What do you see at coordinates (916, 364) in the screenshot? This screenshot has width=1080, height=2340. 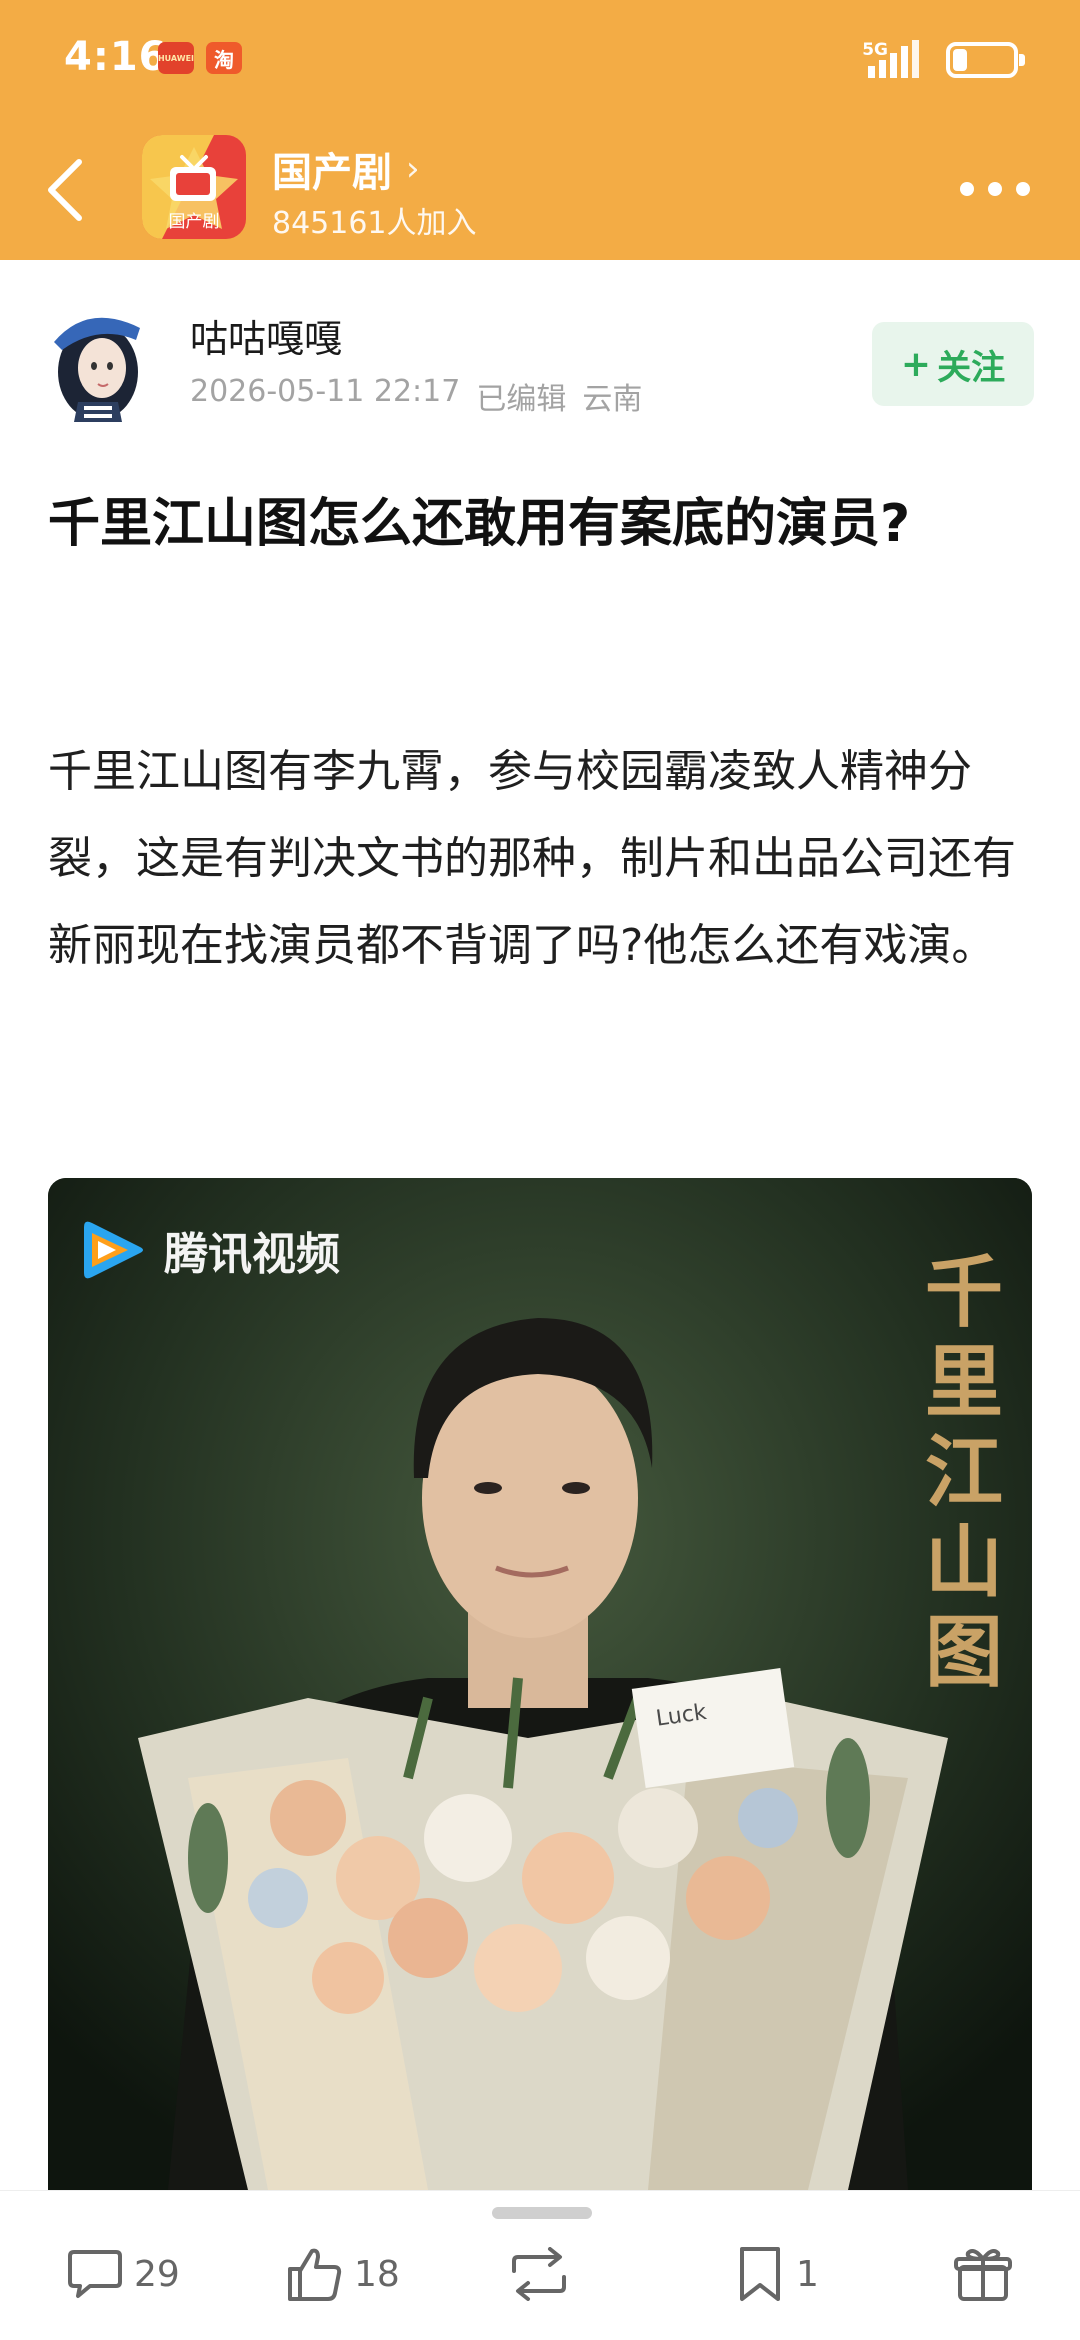 I see `plus-icon: +` at bounding box center [916, 364].